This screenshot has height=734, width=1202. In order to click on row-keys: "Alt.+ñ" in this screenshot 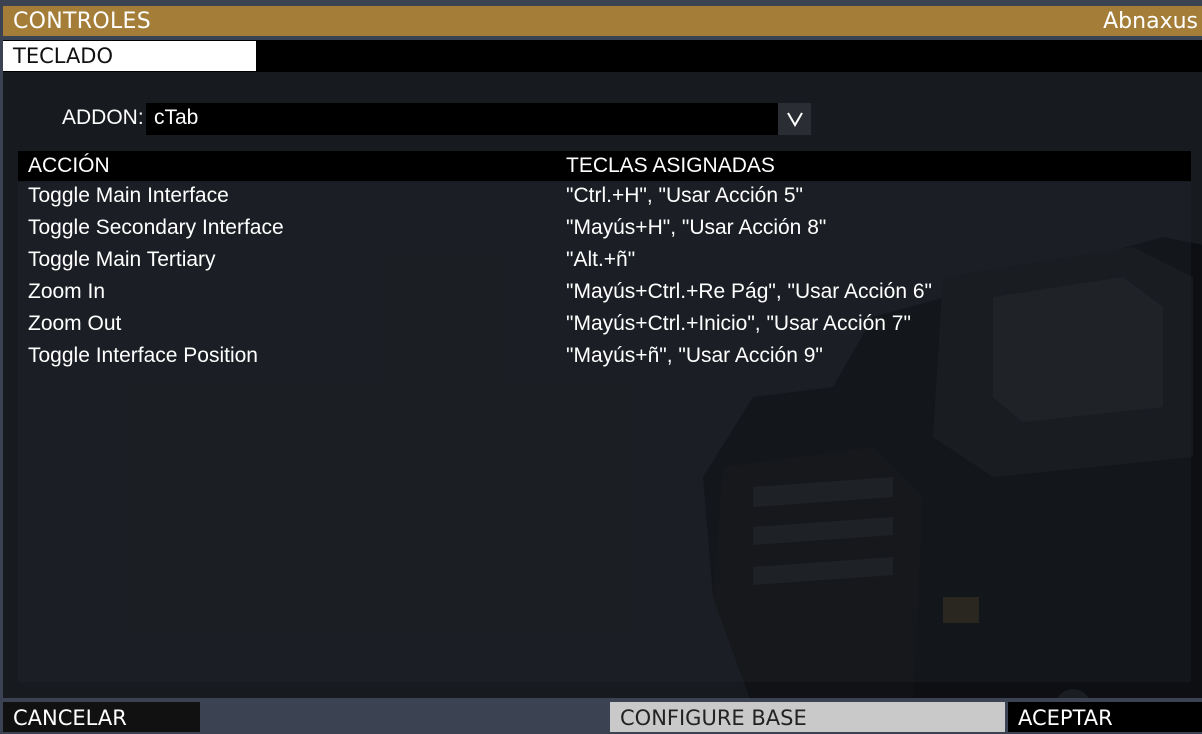, I will do `click(601, 259)`.